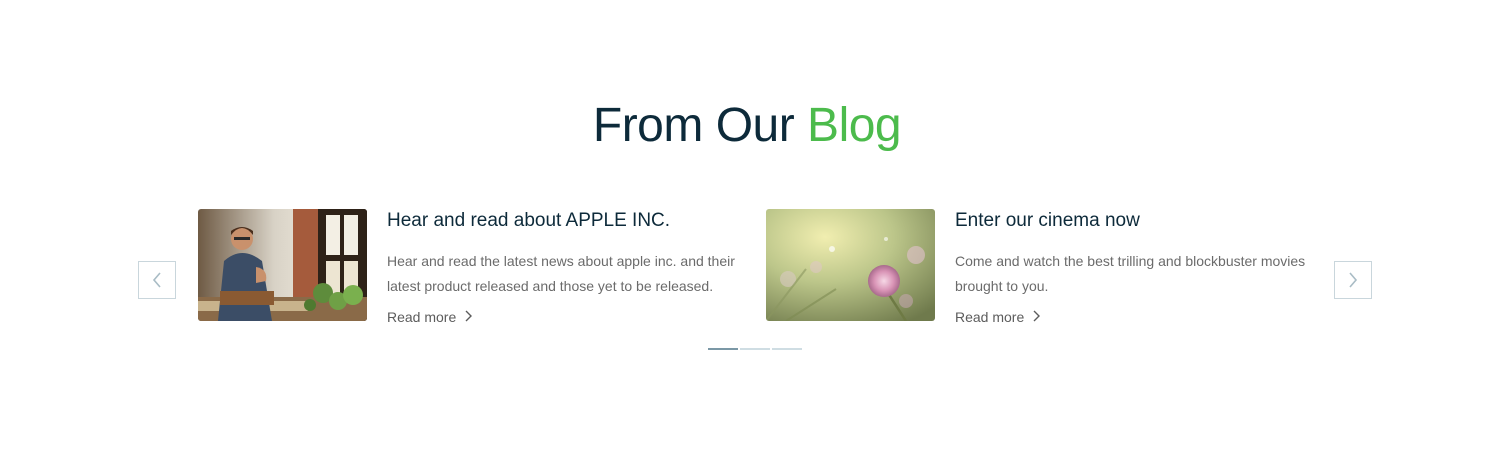  I want to click on man-at-workbench-photo, so click(282, 265).